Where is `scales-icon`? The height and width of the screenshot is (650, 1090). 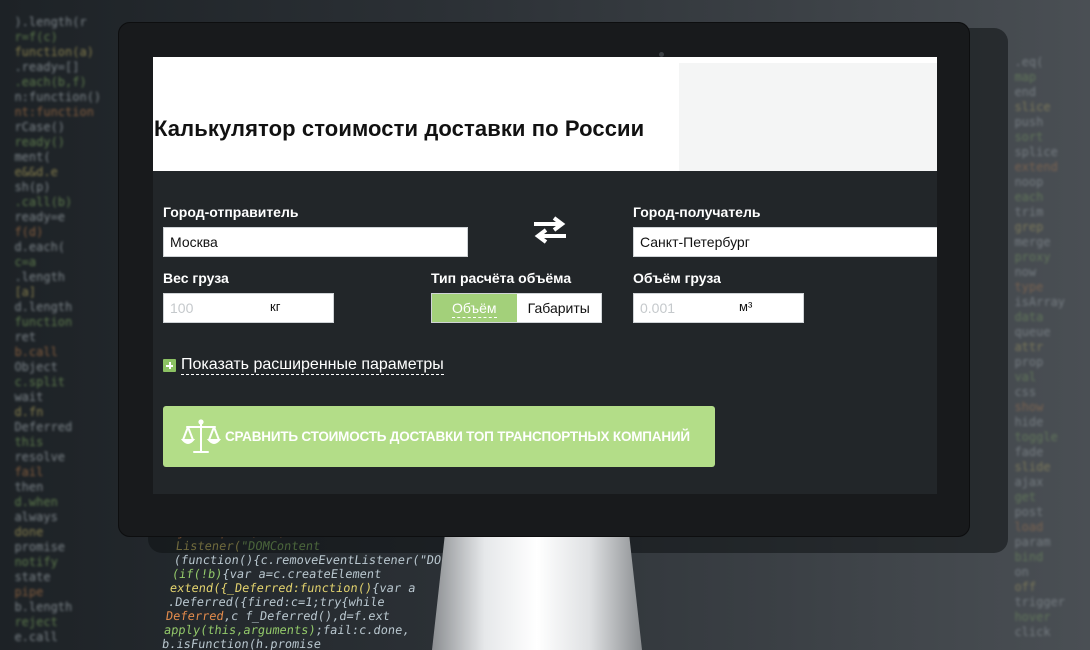
scales-icon is located at coordinates (201, 435).